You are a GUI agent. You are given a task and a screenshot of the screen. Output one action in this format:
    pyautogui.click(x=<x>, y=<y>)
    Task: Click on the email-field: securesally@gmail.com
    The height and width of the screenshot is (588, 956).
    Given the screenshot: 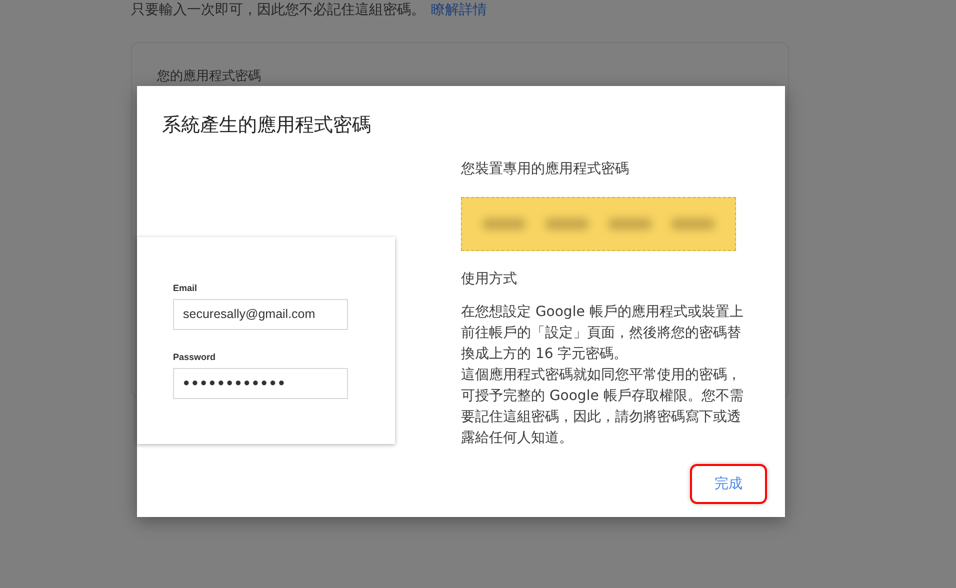 What is the action you would take?
    pyautogui.click(x=260, y=314)
    